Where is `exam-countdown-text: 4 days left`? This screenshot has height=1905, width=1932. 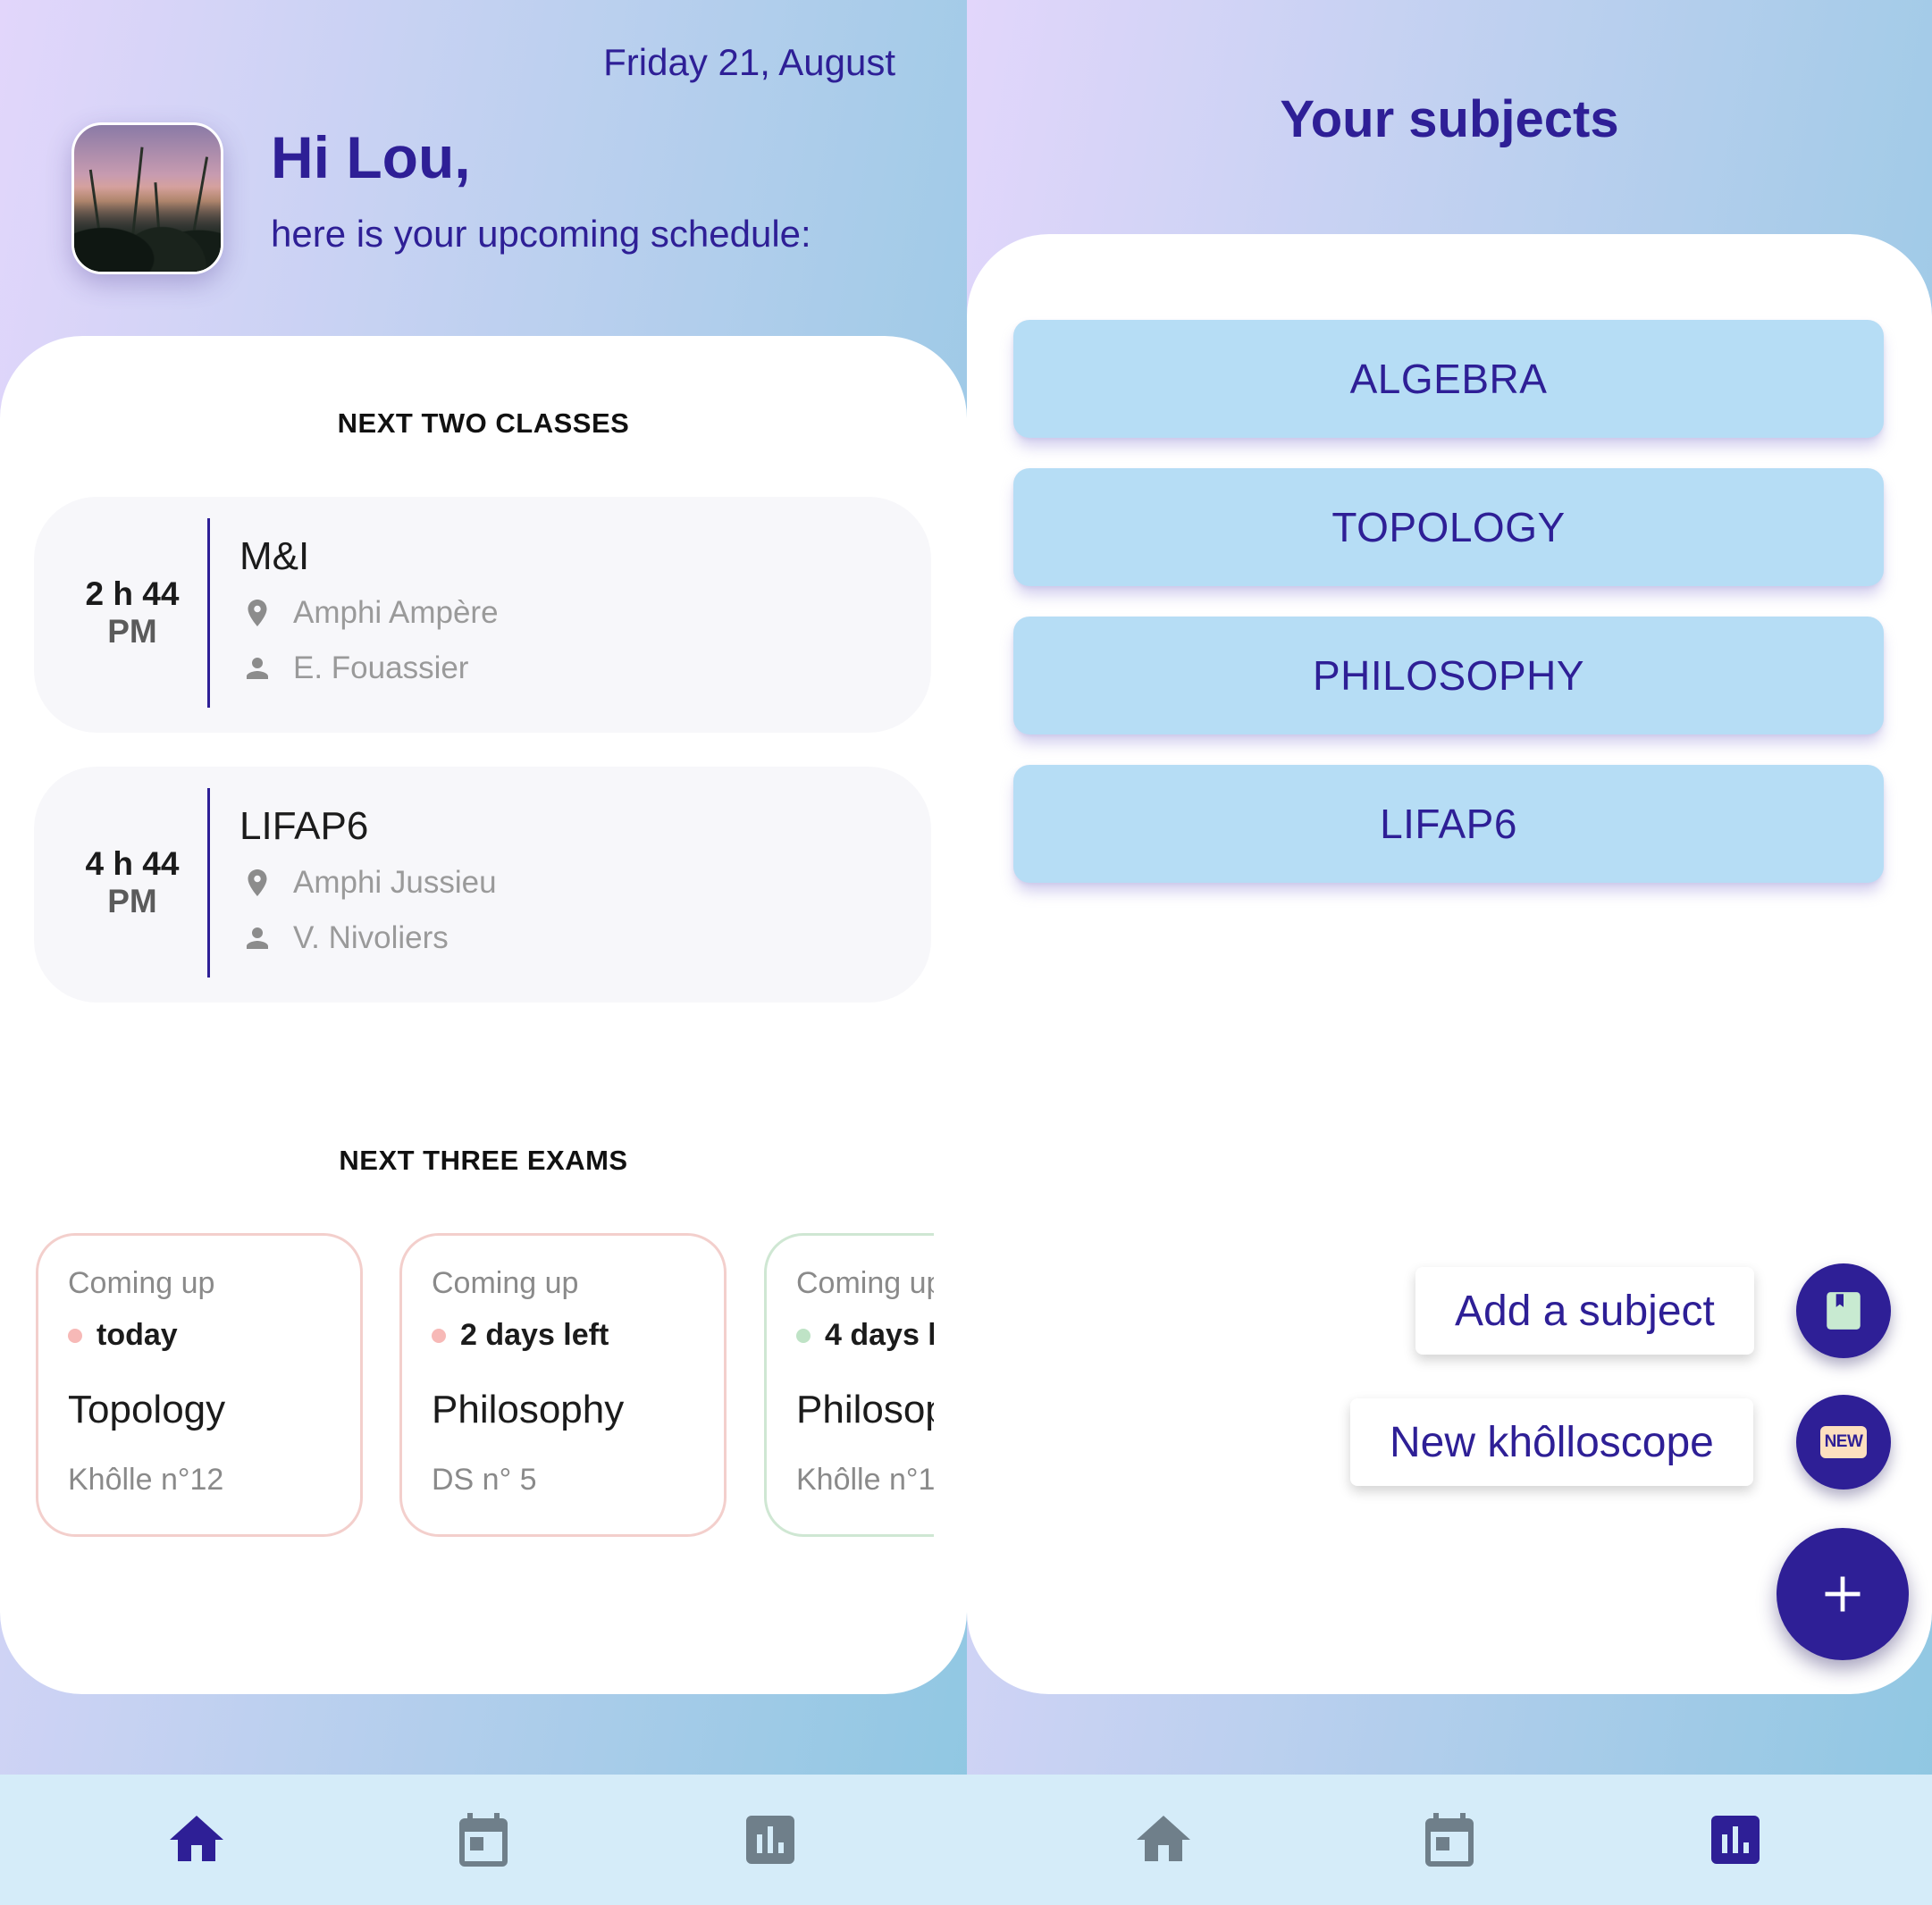 exam-countdown-text: 4 days left is located at coordinates (879, 1335).